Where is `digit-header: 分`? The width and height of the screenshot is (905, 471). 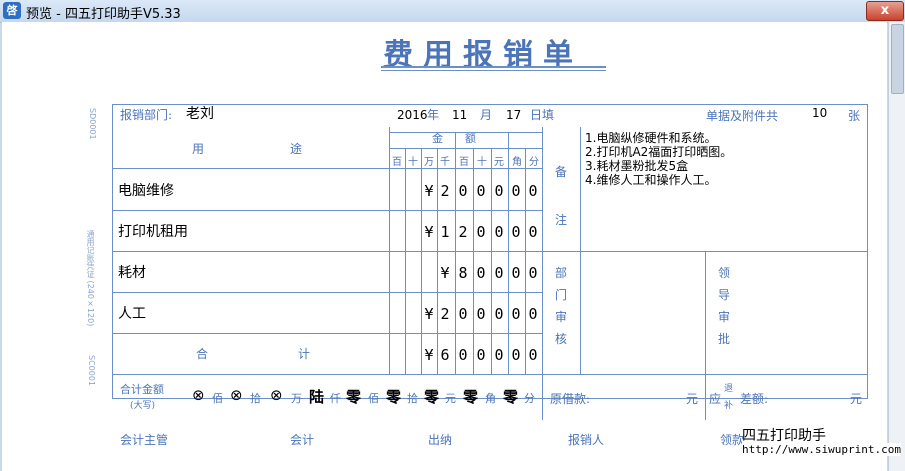
digit-header: 分 is located at coordinates (534, 162).